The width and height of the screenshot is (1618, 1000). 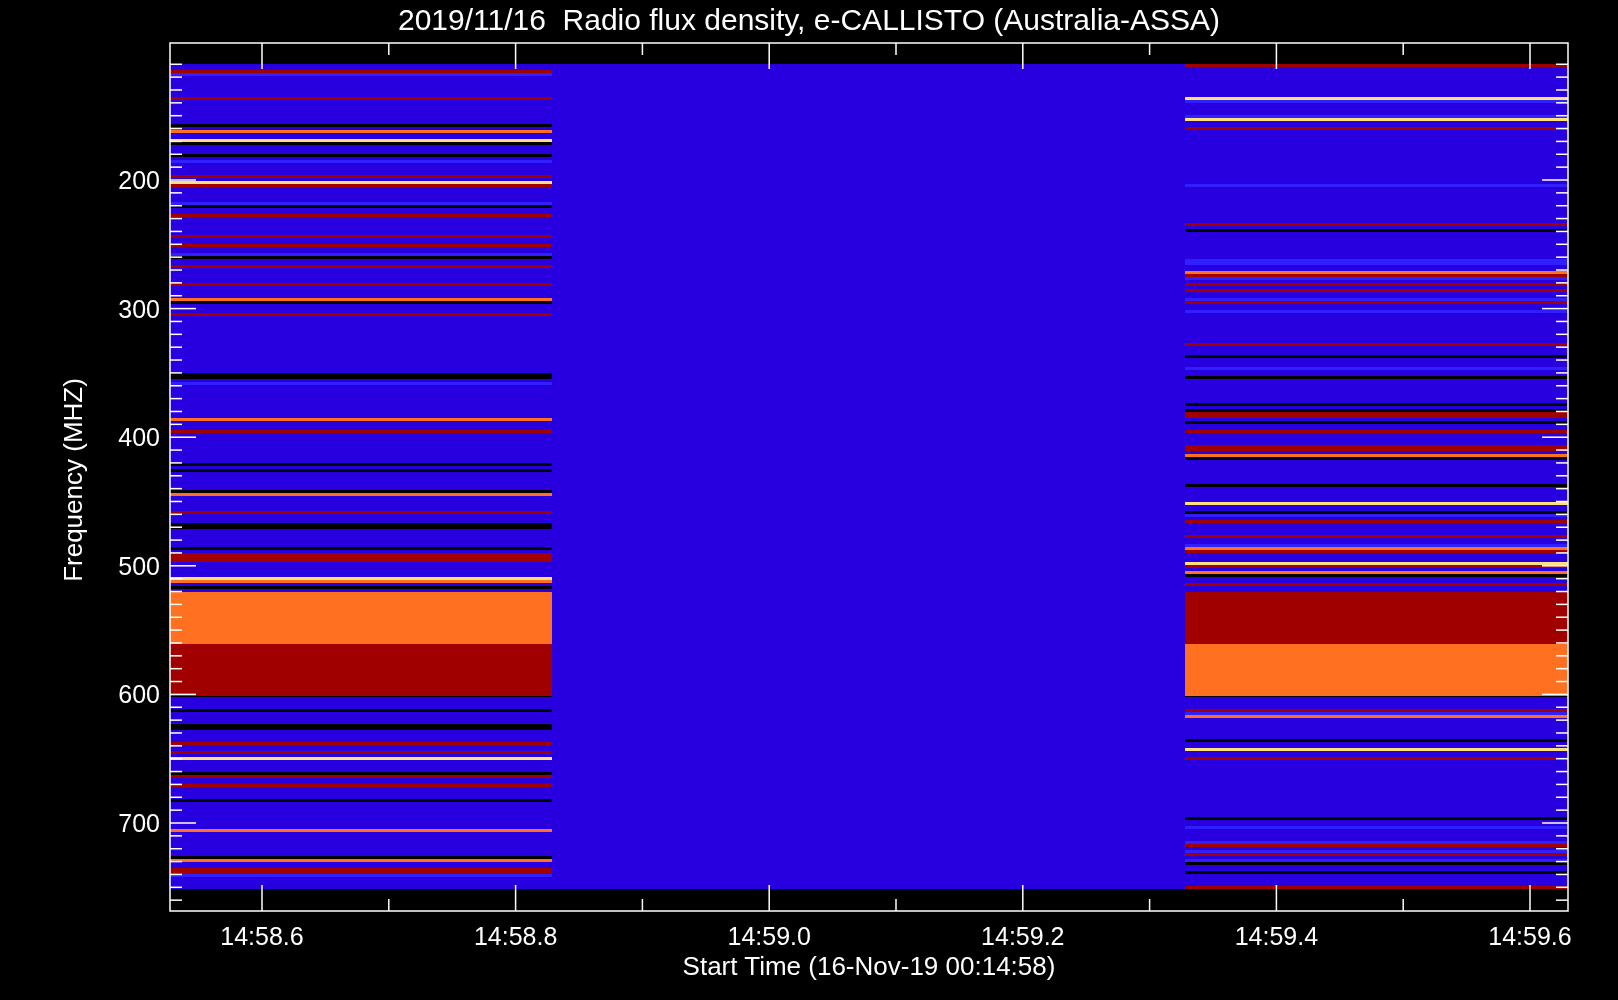 I want to click on chart-title: 2019/11/16 Radio flux density, e-CALLISTO (Australia-ASSA), so click(x=809, y=19).